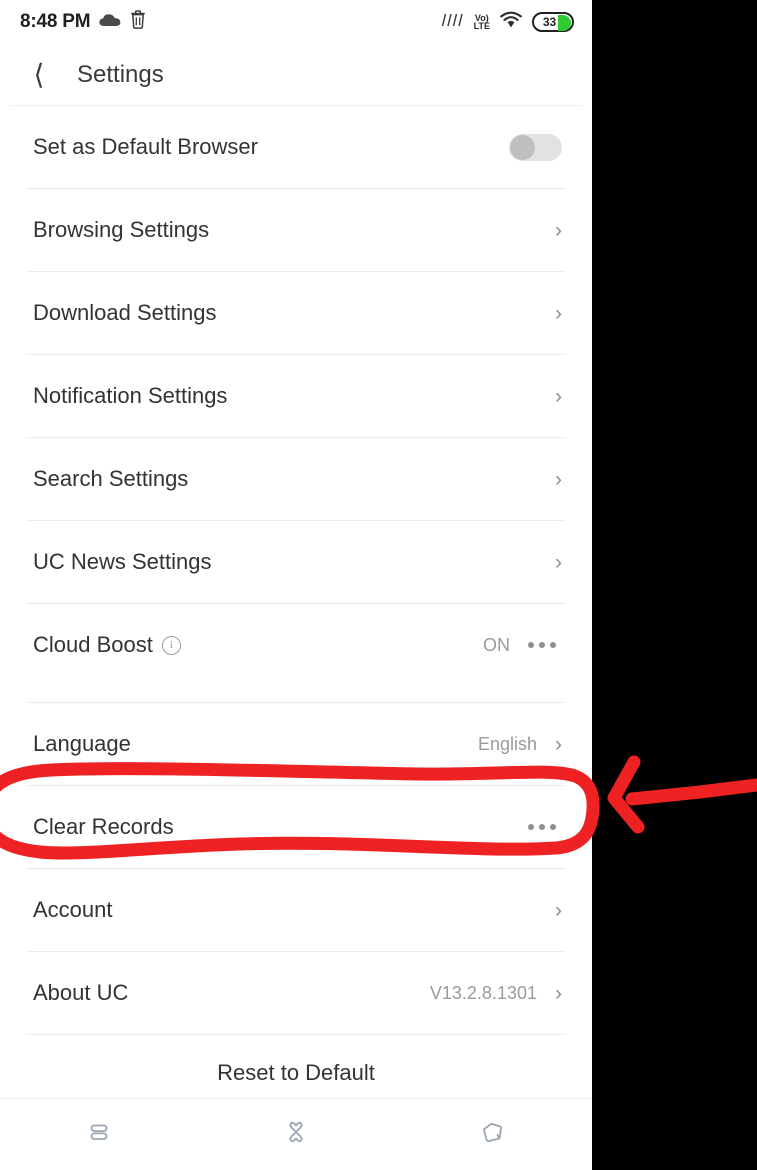  I want to click on settings-row-label: Set as Default Browser, so click(145, 146).